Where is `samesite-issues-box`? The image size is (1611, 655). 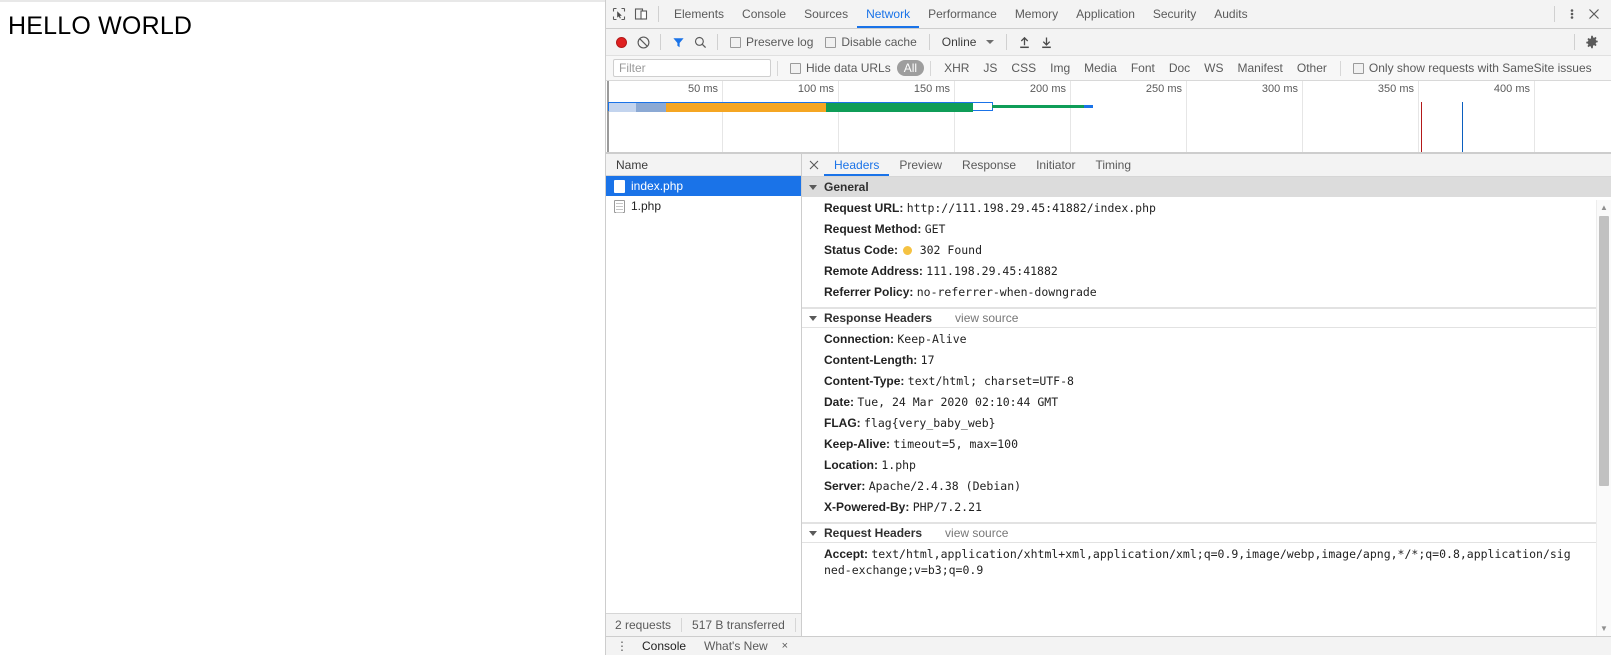 samesite-issues-box is located at coordinates (1358, 68).